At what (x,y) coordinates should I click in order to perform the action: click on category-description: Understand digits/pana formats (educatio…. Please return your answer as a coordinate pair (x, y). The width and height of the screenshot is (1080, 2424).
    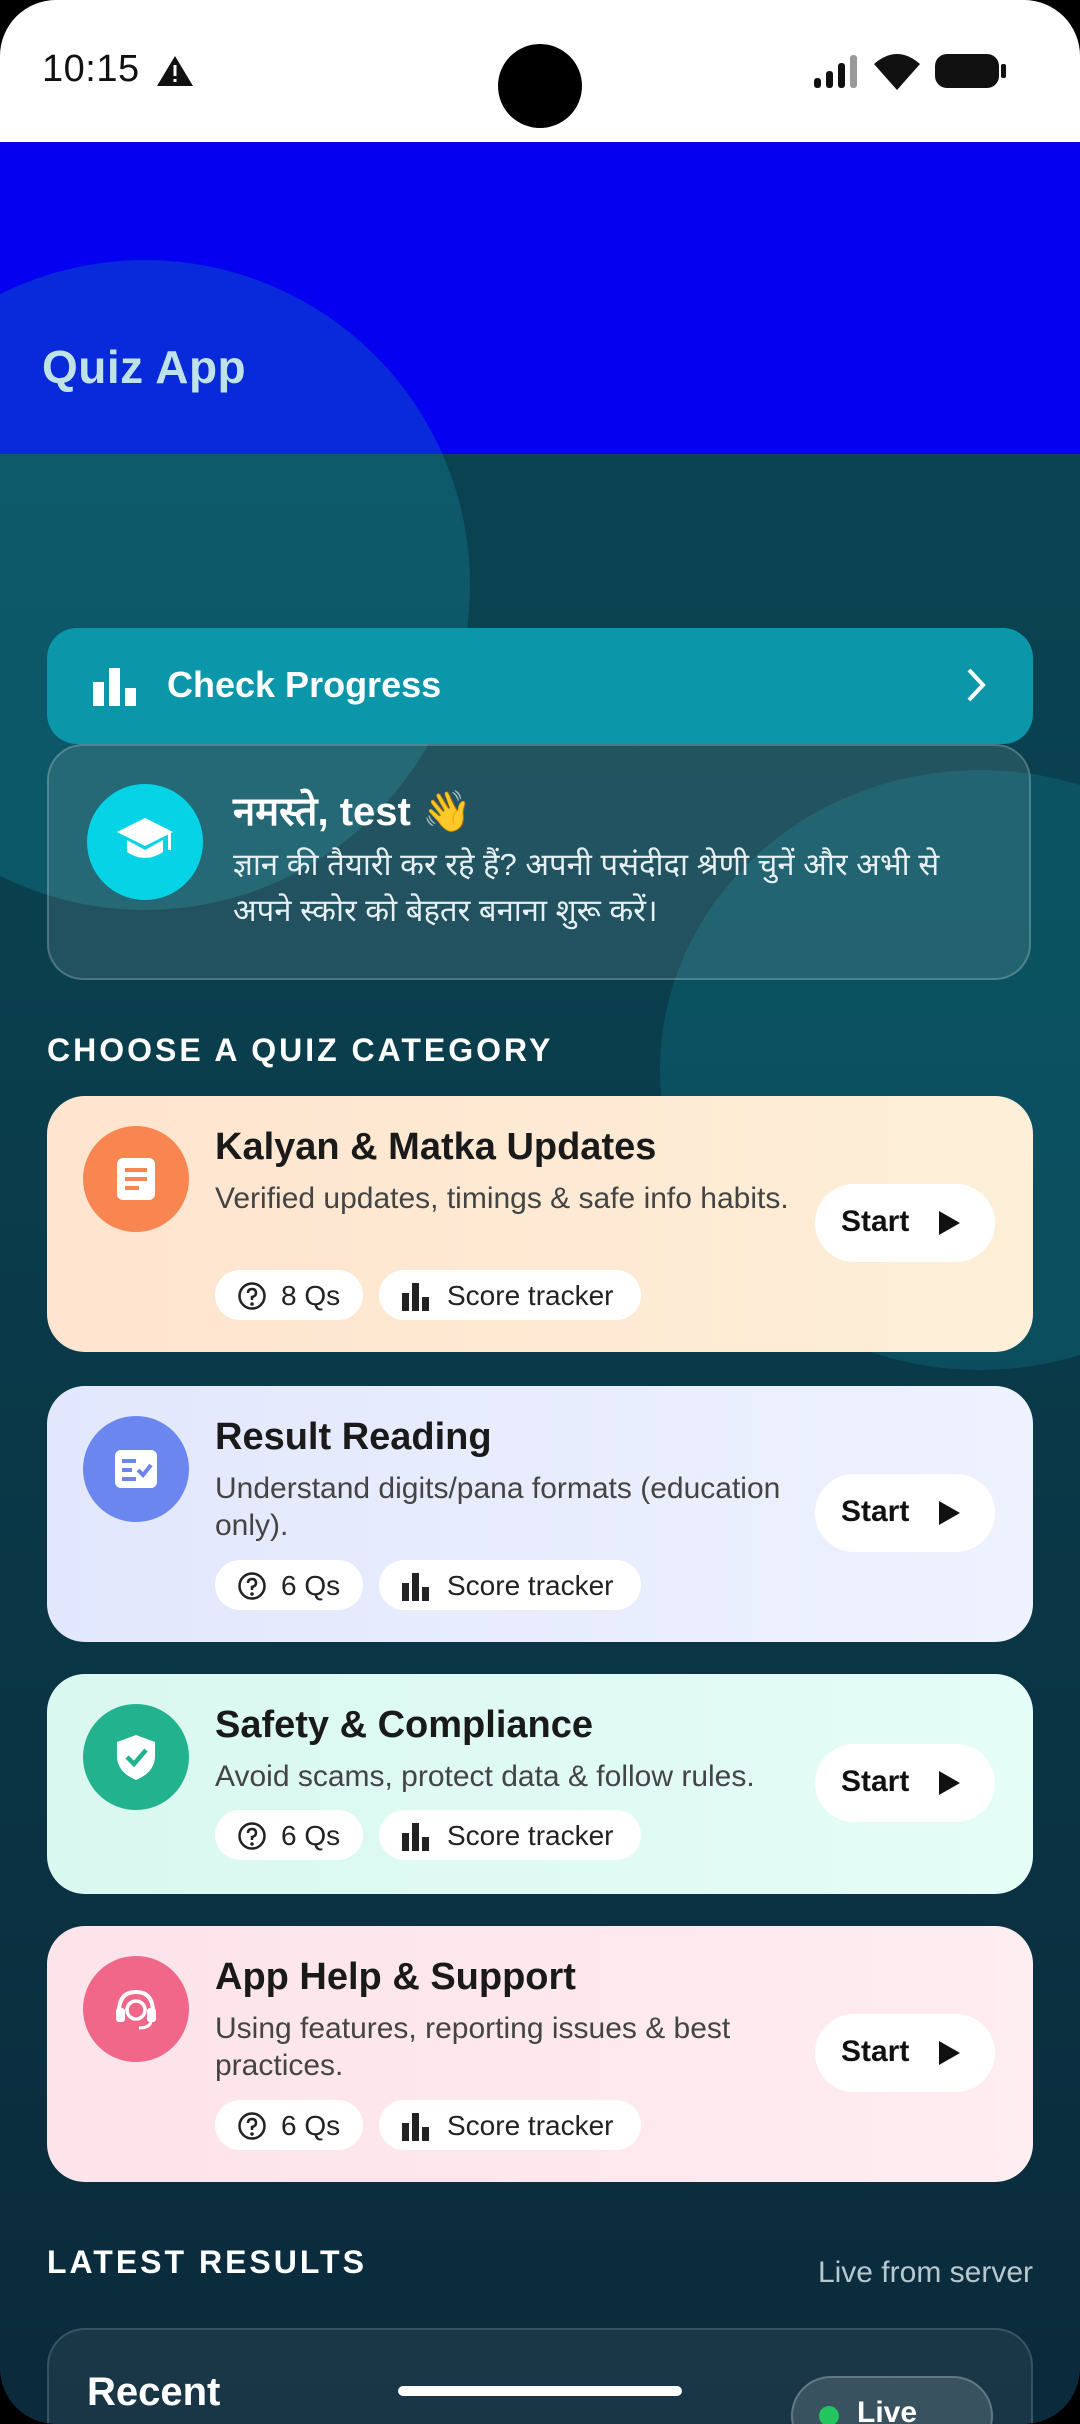
    Looking at the image, I should click on (498, 1507).